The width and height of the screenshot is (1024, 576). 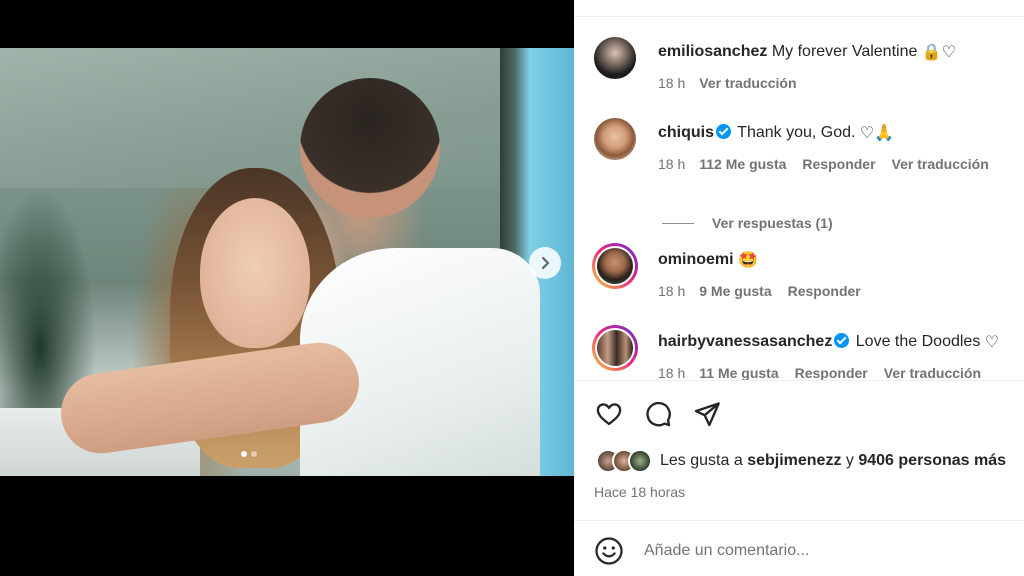 I want to click on carousel-indicator, so click(x=249, y=454).